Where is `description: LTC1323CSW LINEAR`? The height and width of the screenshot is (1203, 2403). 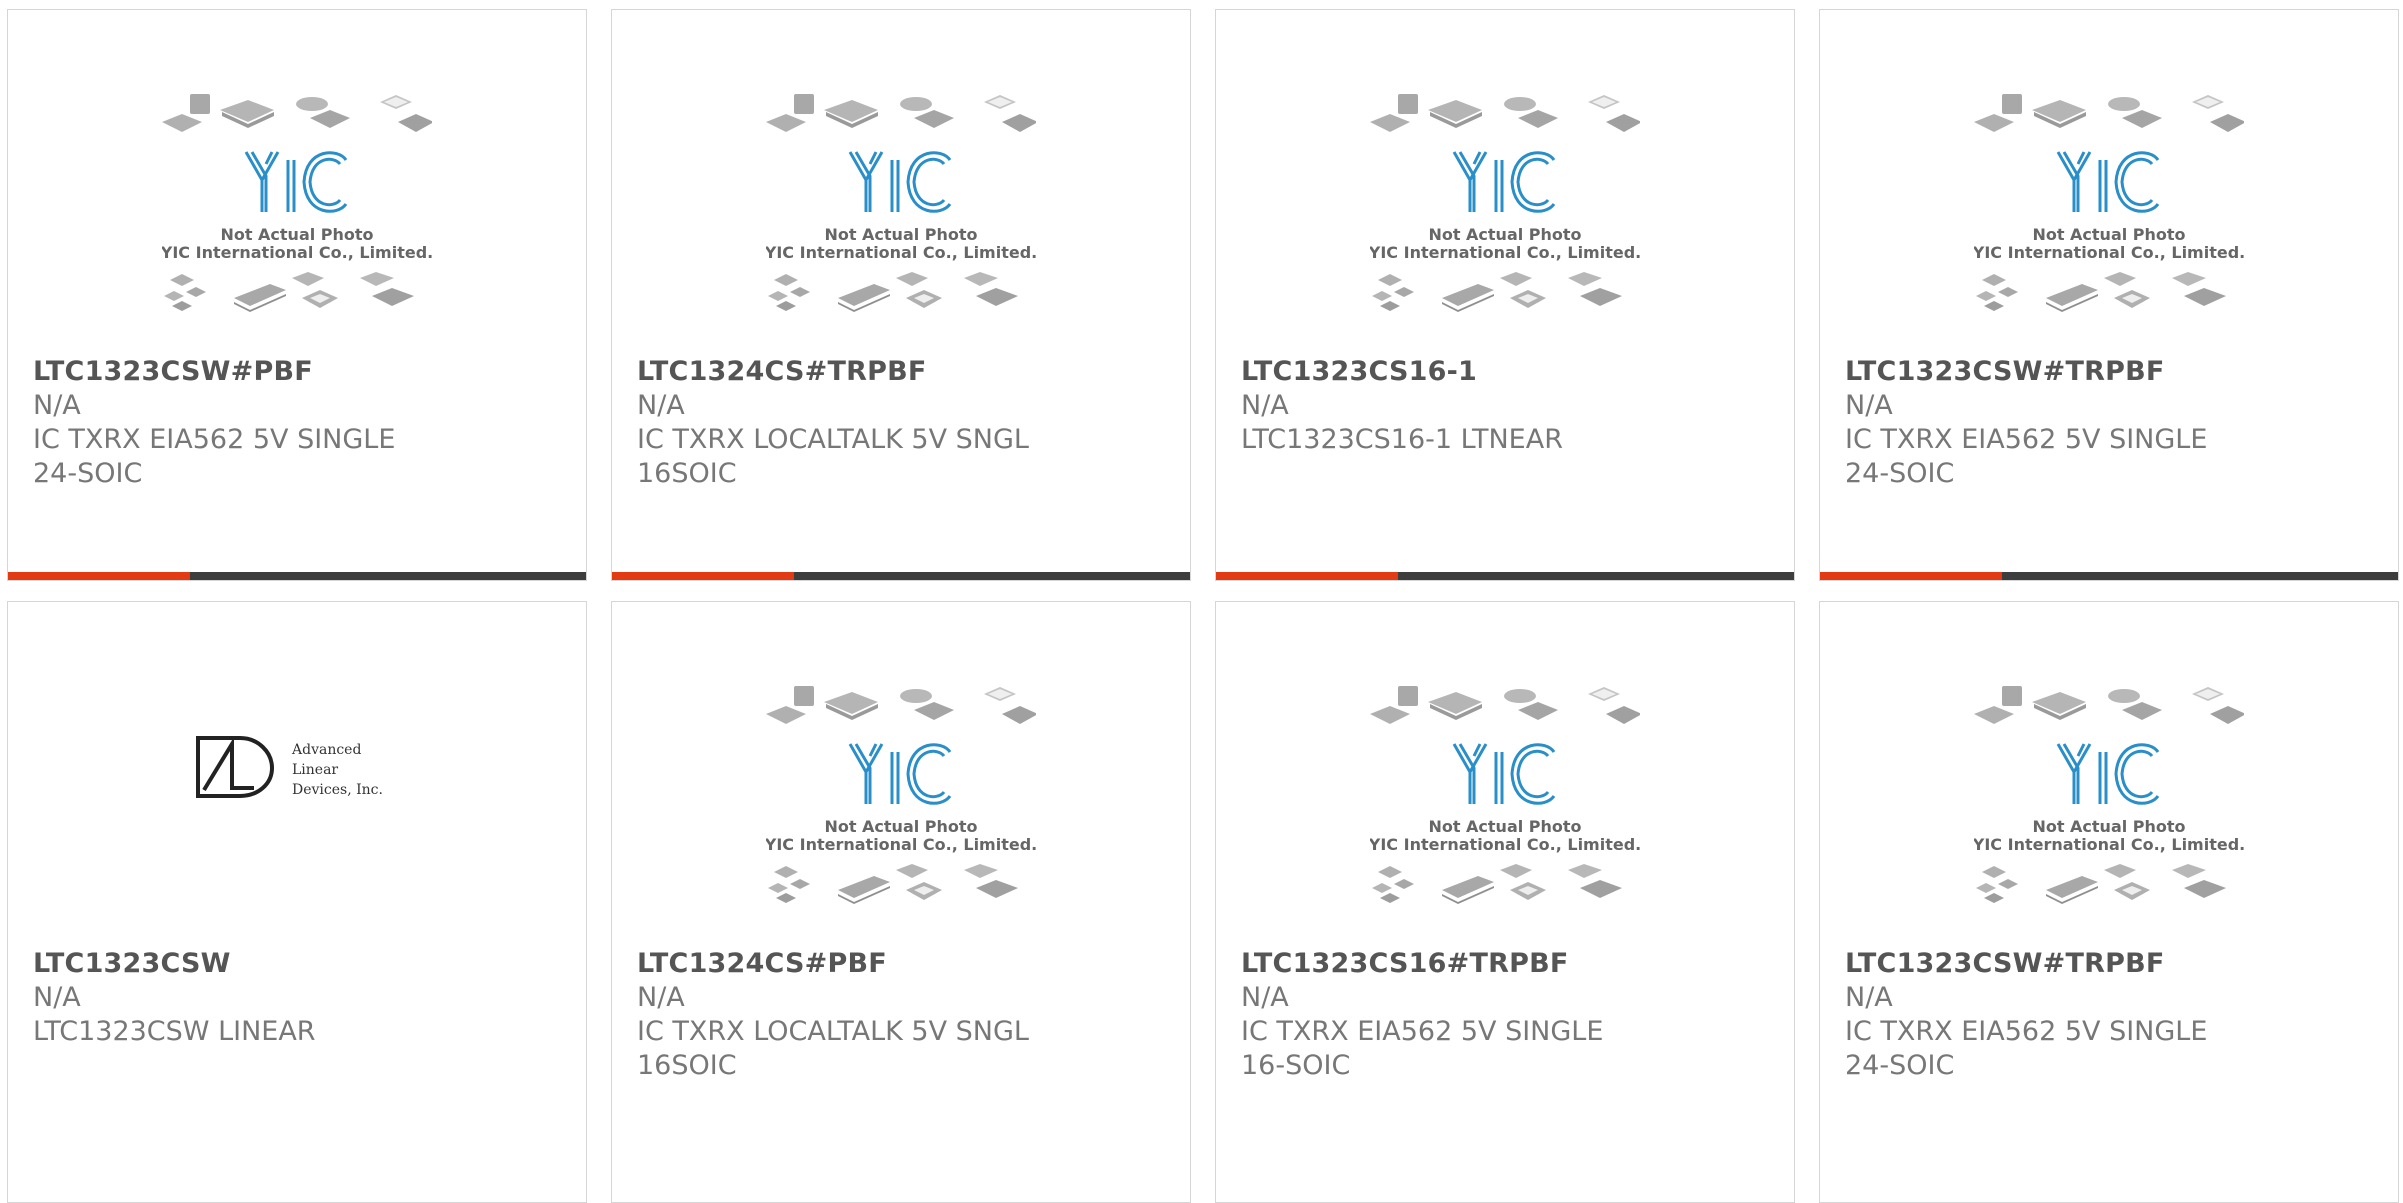 description: LTC1323CSW LINEAR is located at coordinates (174, 1031).